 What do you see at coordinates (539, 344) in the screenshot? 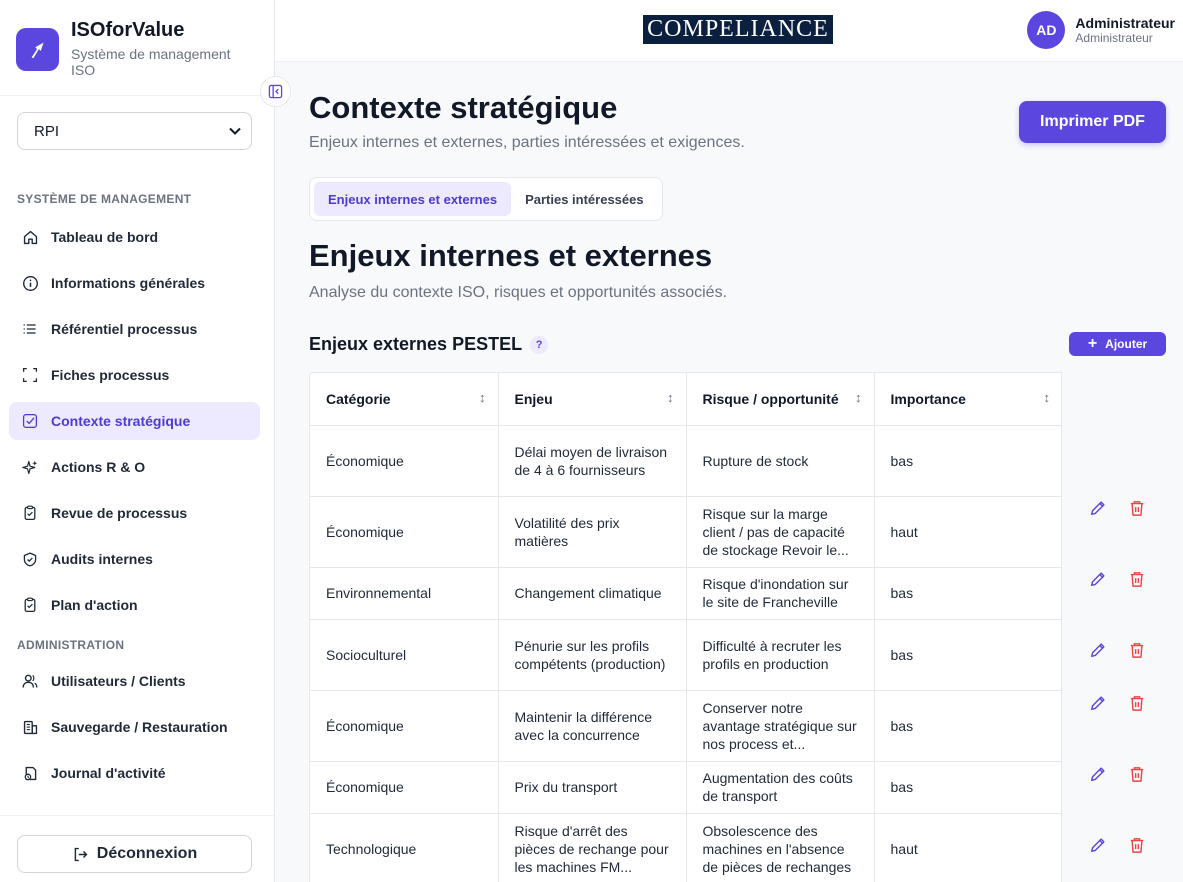
I see `help-icon: ?` at bounding box center [539, 344].